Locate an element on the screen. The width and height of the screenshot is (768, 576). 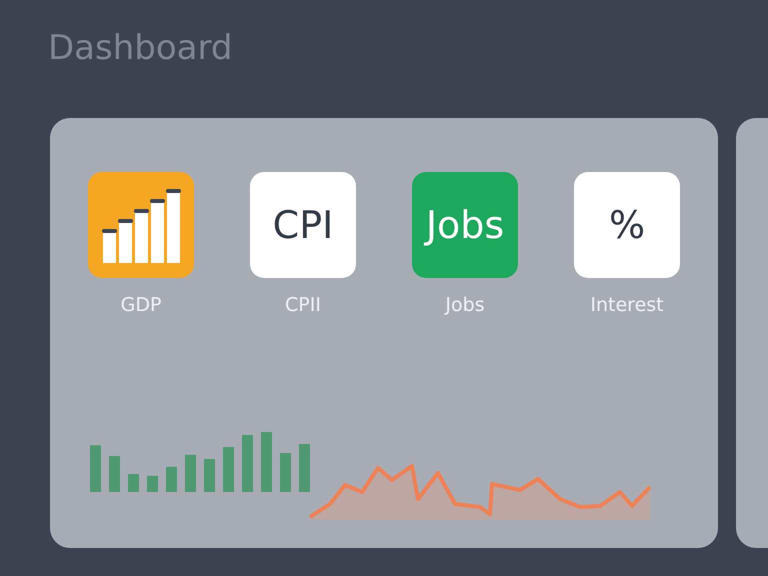
tile-glyph: CPI is located at coordinates (303, 225).